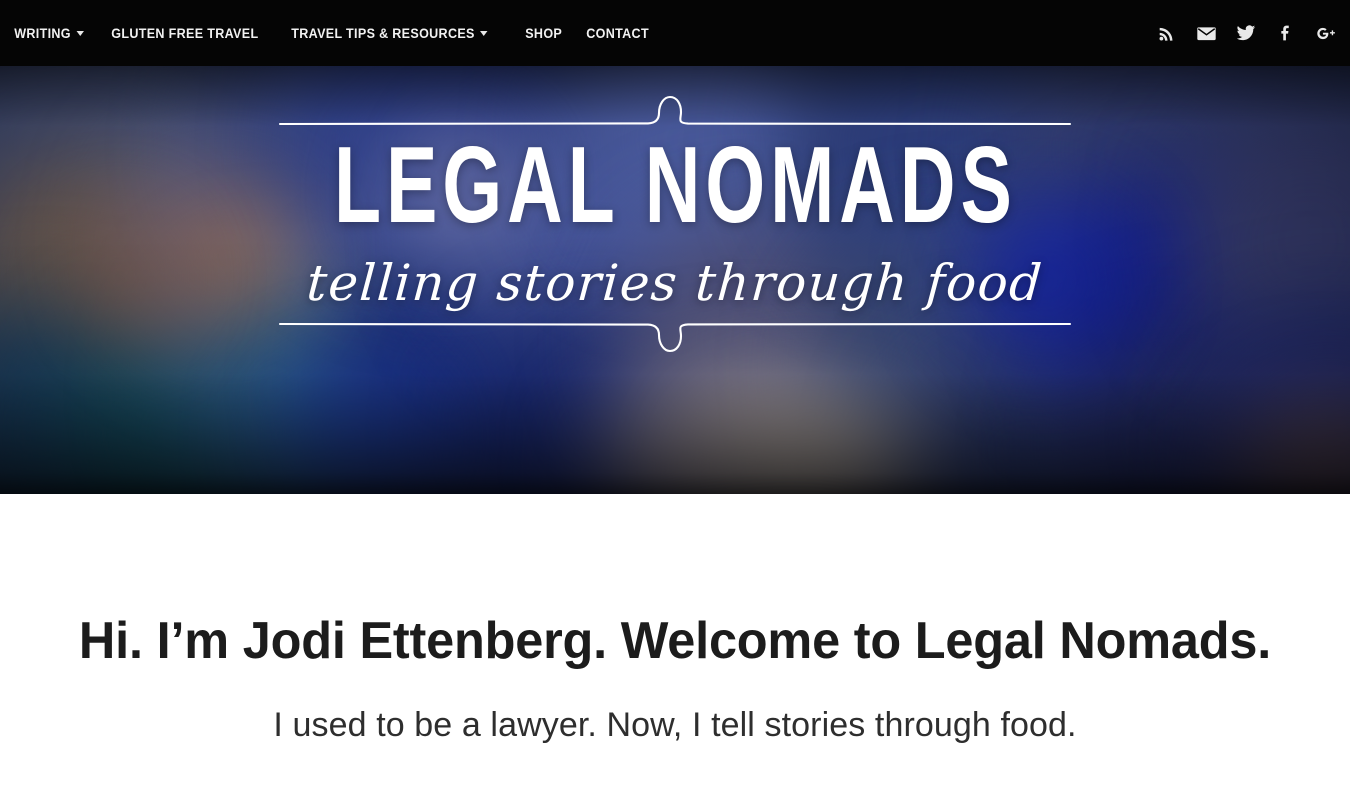 The image size is (1350, 790). What do you see at coordinates (675, 283) in the screenshot?
I see `site-tagline: telling stories through food` at bounding box center [675, 283].